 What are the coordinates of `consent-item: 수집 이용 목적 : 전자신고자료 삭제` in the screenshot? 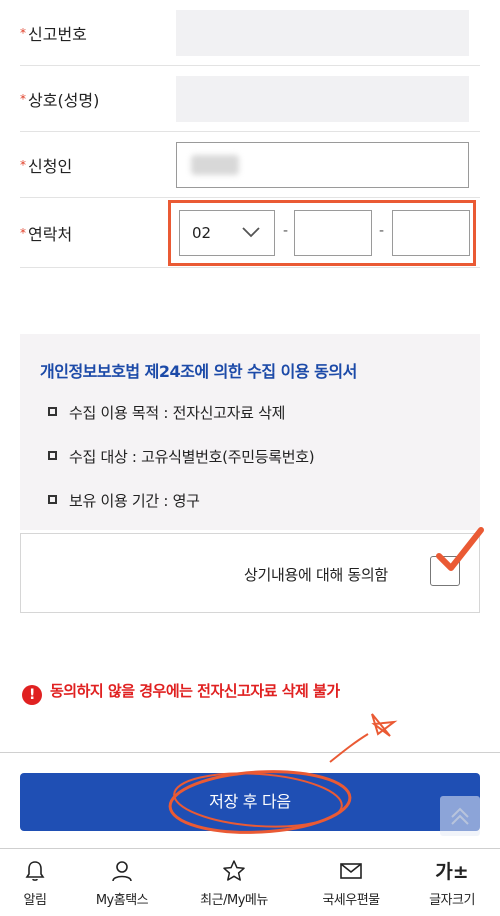 It's located at (166, 412).